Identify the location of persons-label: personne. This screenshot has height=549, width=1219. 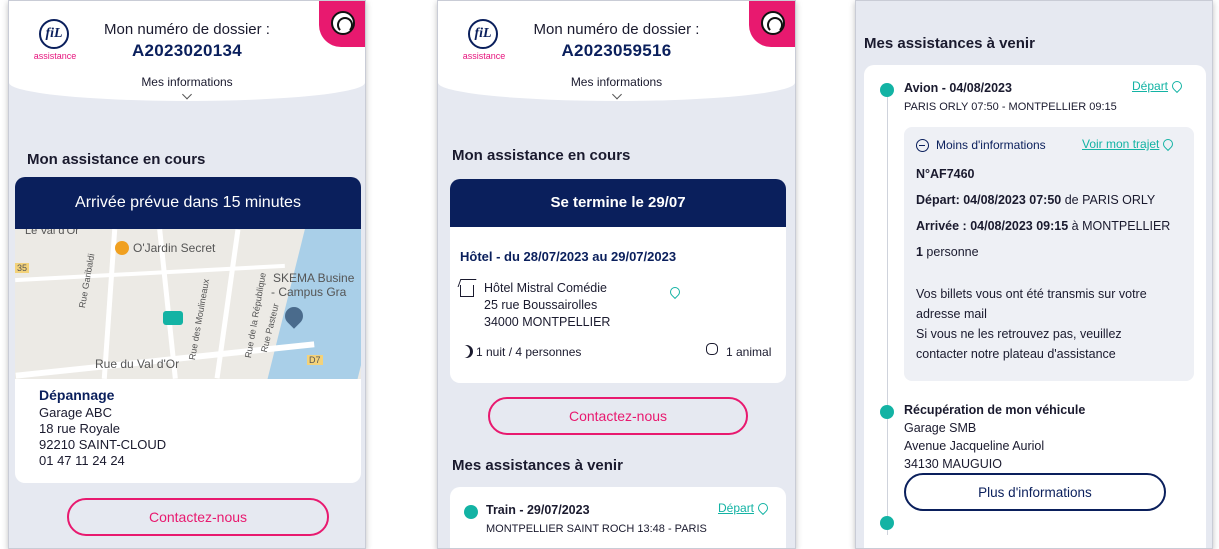
(950, 252).